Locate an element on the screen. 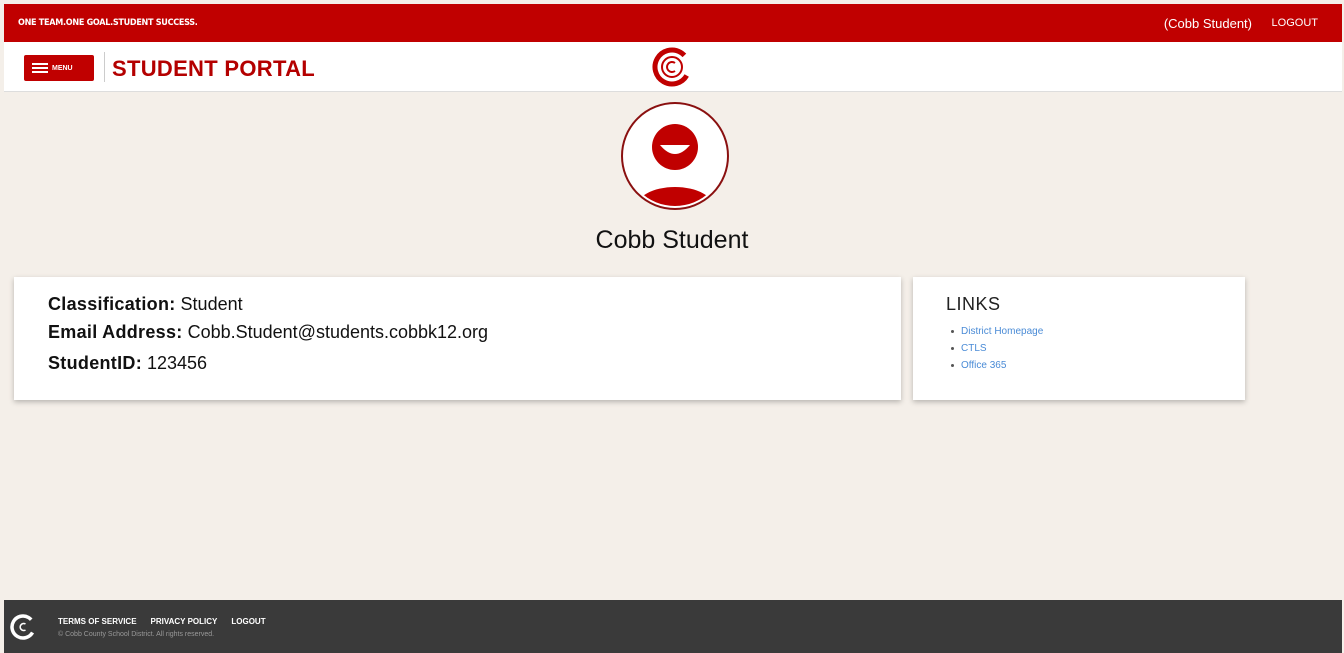 This screenshot has height=653, width=1344. menu-button: MENU is located at coordinates (59, 68).